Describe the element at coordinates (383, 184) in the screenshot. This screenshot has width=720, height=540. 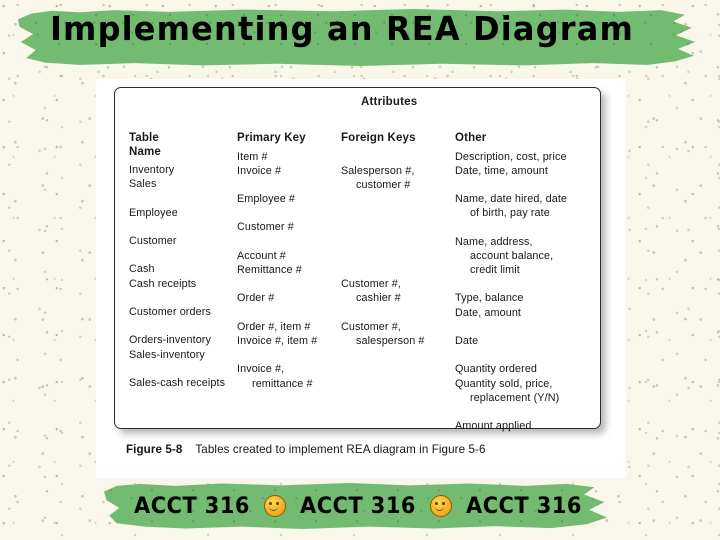
I see `table-cell-continuation: customer #` at that location.